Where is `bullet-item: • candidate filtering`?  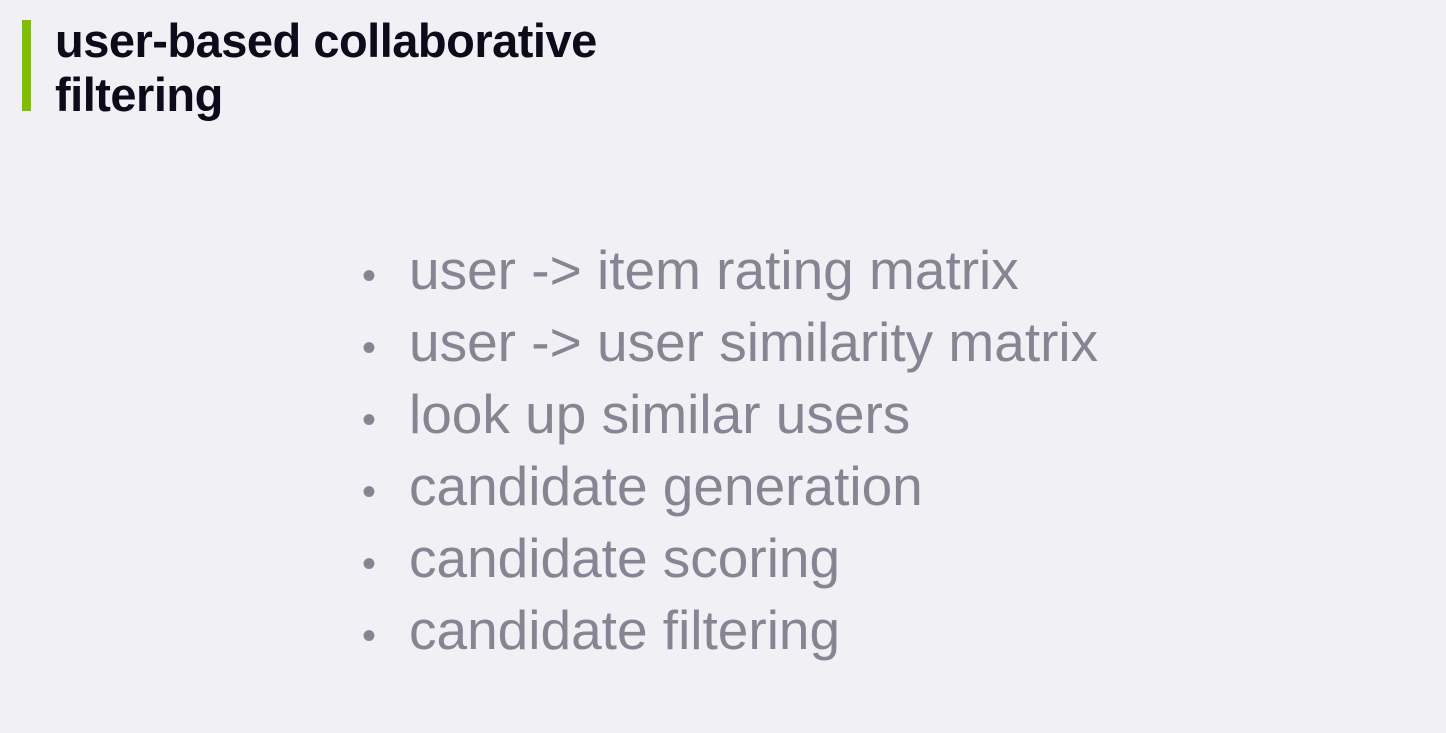 bullet-item: • candidate filtering is located at coordinates (730, 630).